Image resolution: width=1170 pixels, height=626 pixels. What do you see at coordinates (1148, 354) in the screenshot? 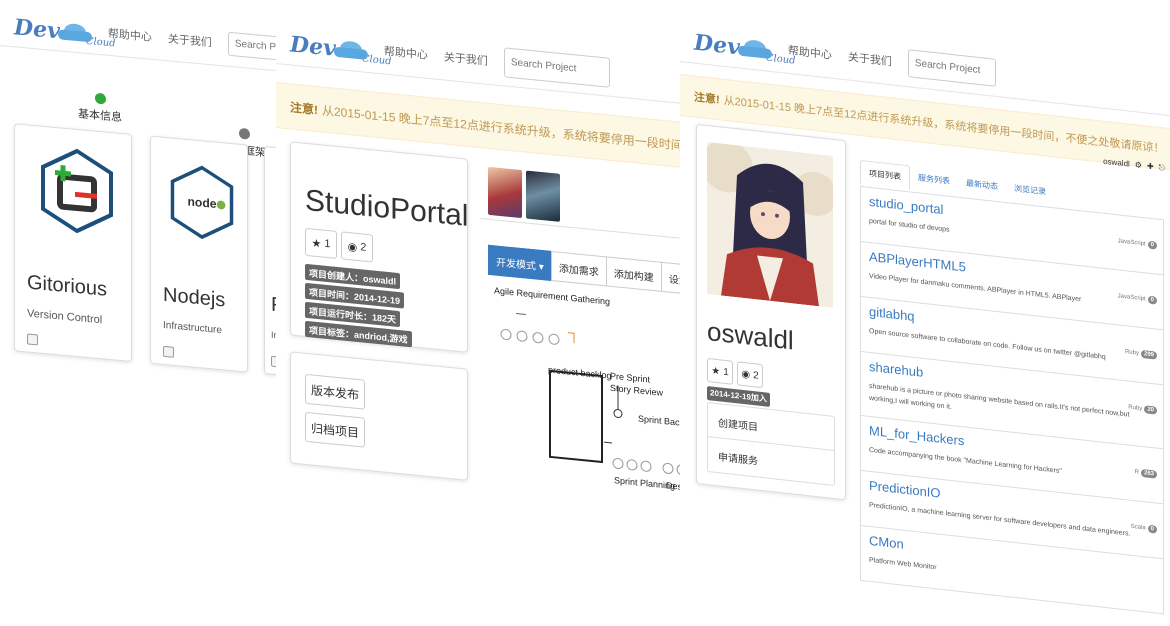
I see `repo-count-badge: 299` at bounding box center [1148, 354].